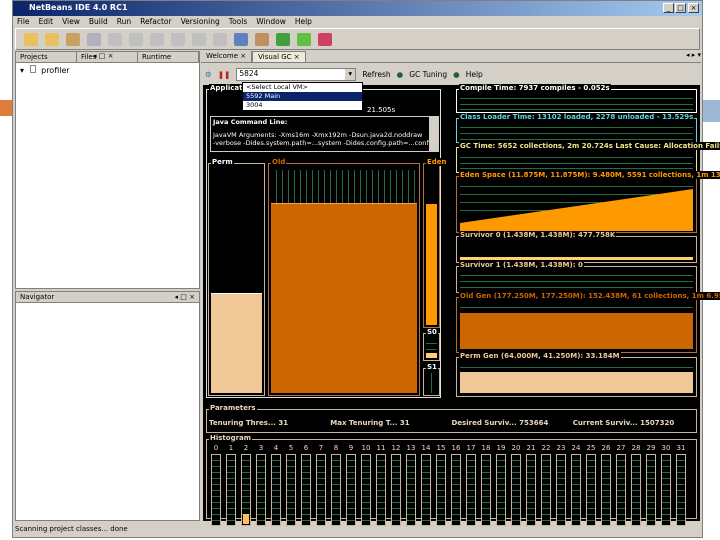 This screenshot has height=540, width=720. Describe the element at coordinates (306, 448) in the screenshot. I see `histogram-bin-label: 6` at that location.